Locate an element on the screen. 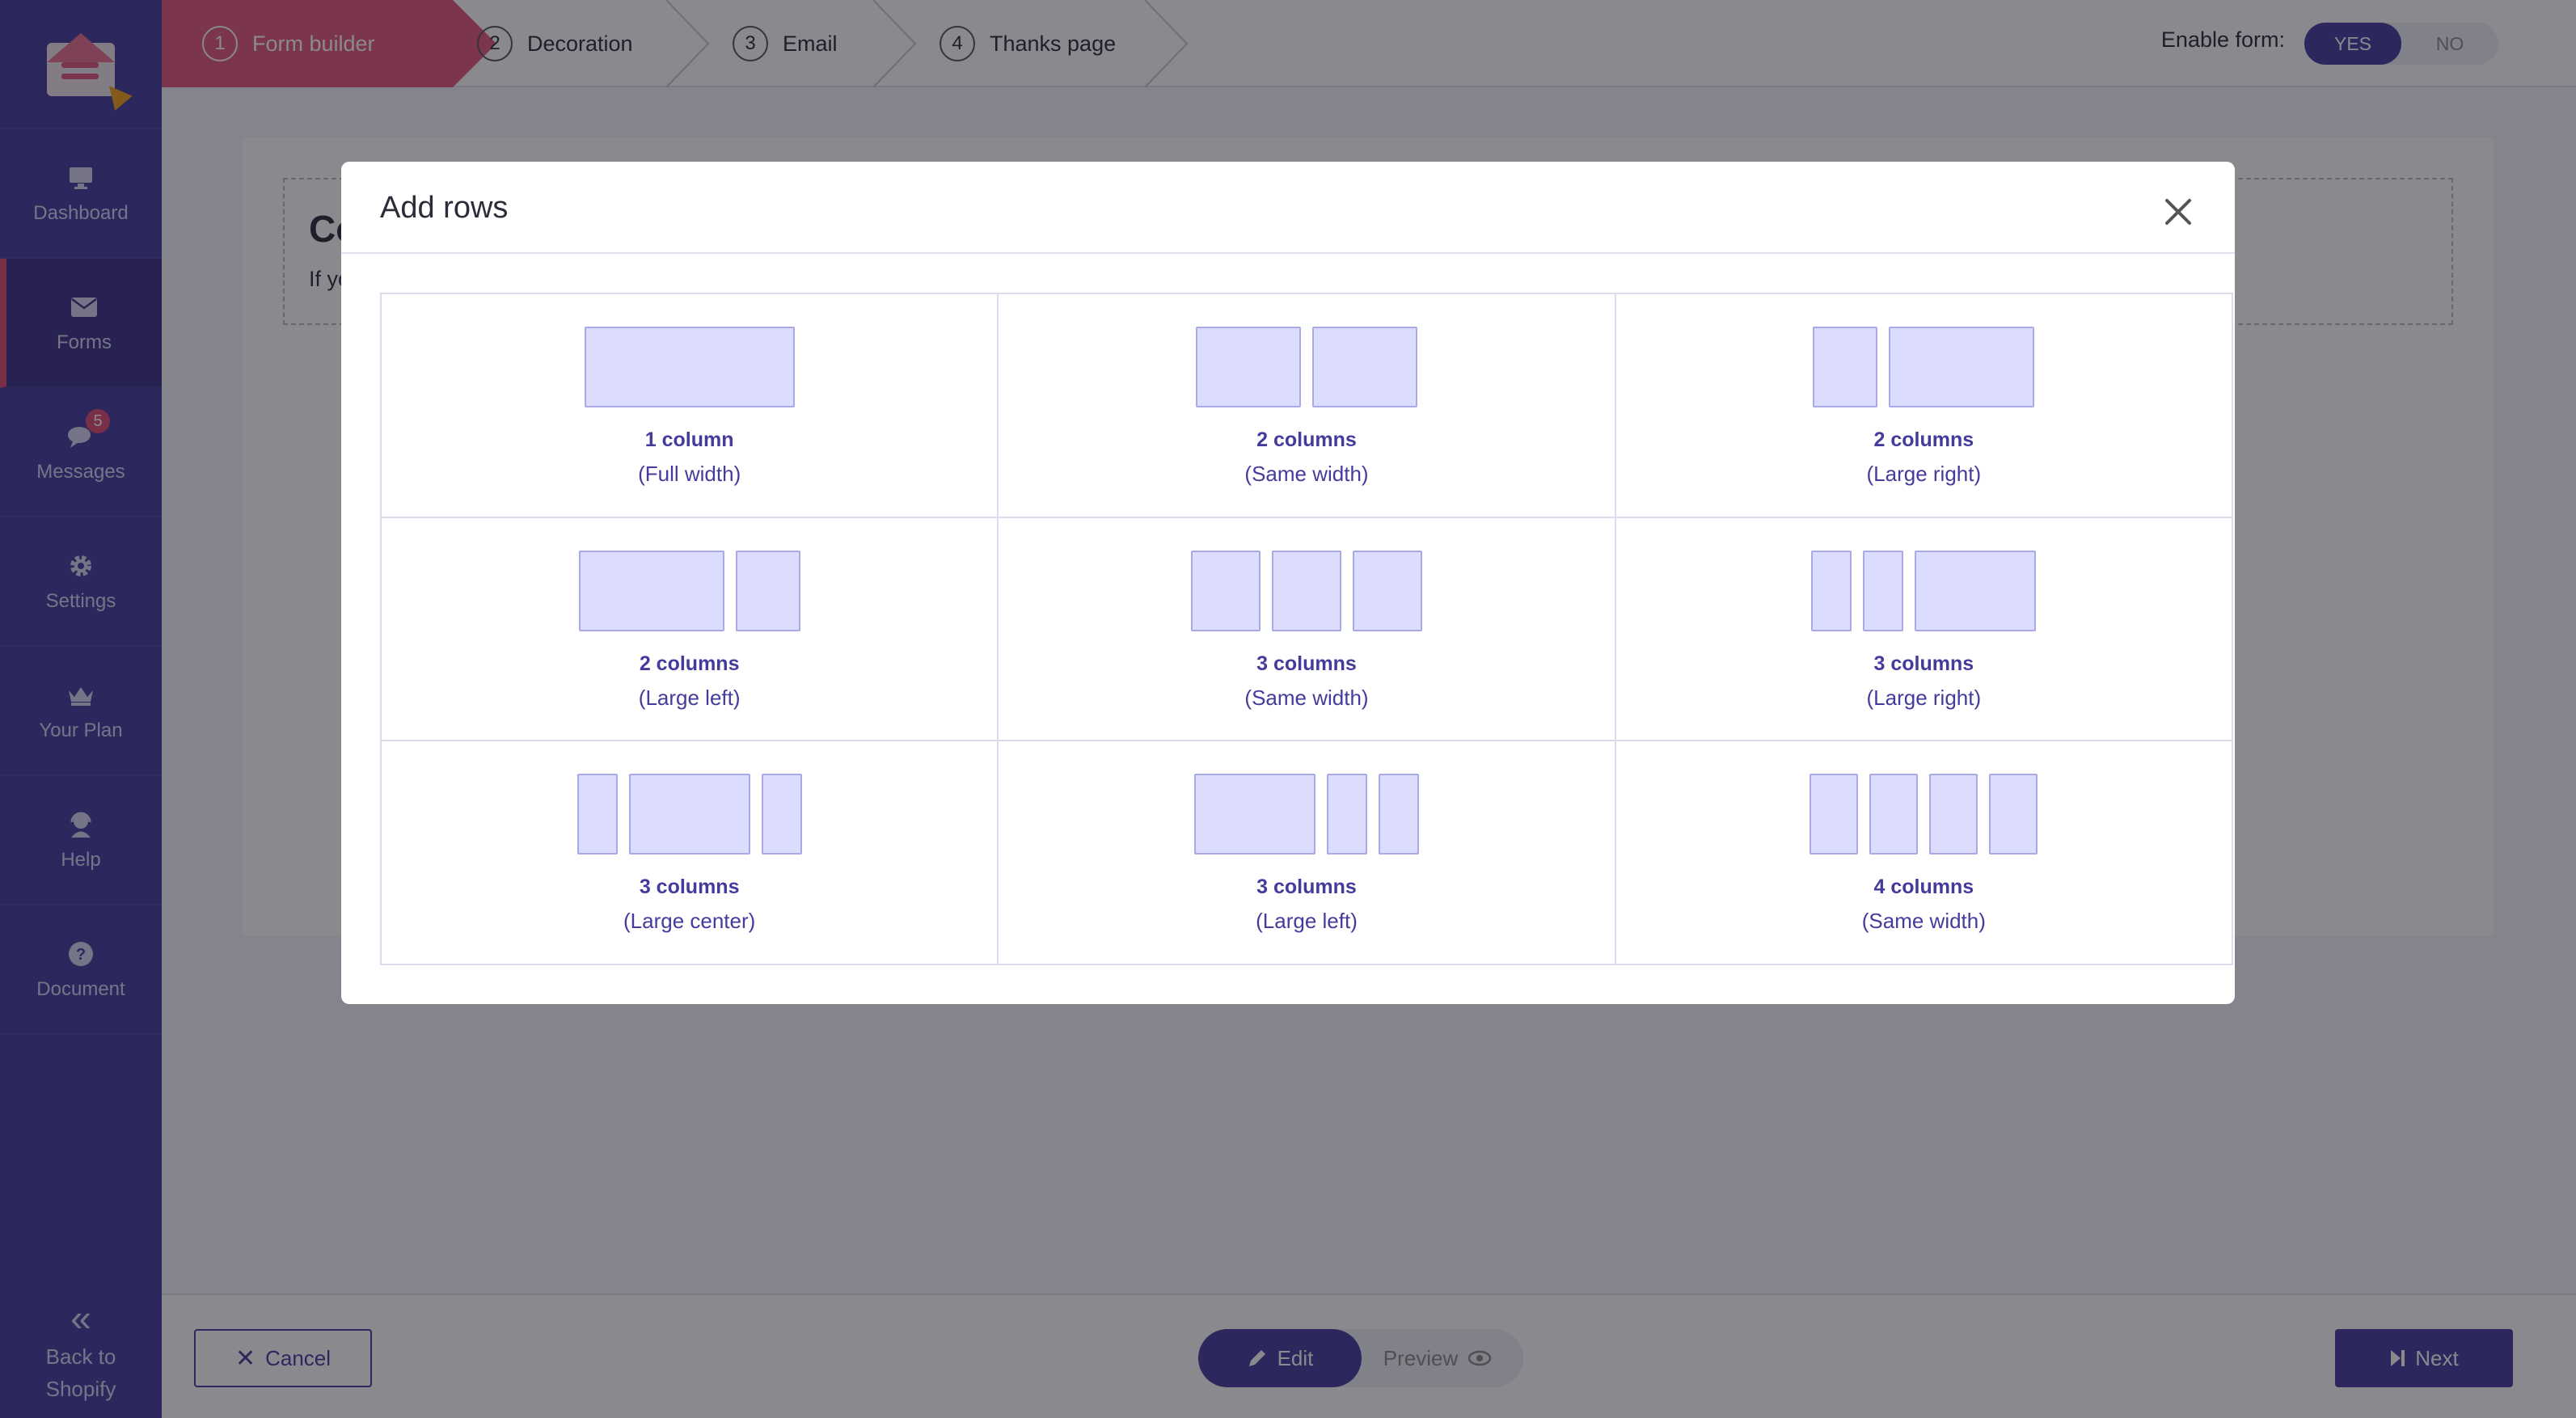  layout-option-2-col-large-left: 2 columns (Large left) is located at coordinates (690, 630).